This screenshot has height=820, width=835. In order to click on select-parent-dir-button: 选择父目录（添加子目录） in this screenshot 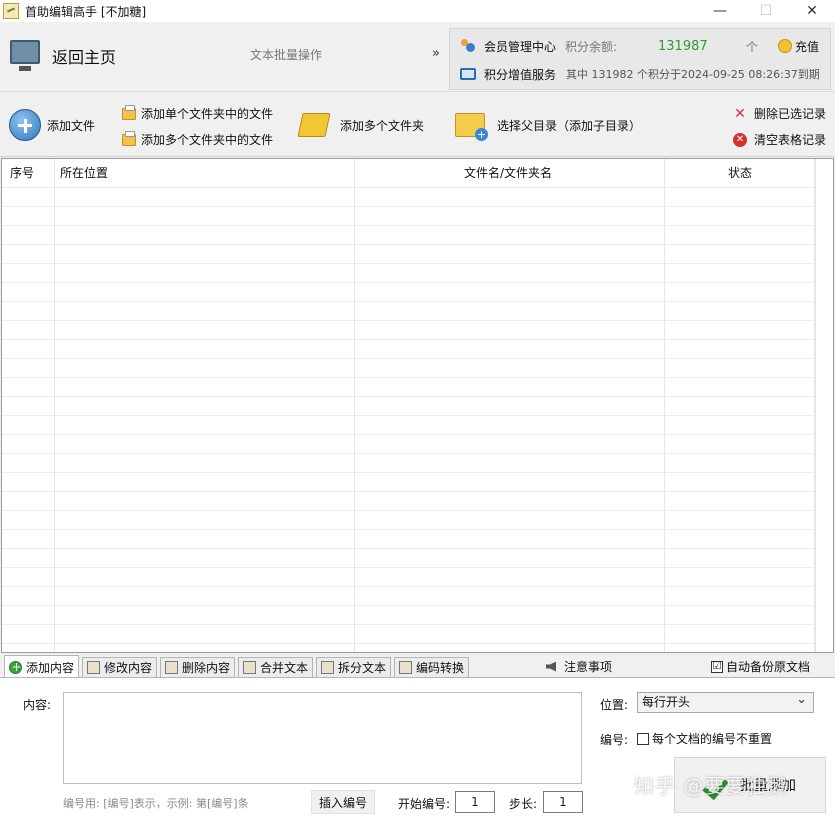, I will do `click(548, 127)`.